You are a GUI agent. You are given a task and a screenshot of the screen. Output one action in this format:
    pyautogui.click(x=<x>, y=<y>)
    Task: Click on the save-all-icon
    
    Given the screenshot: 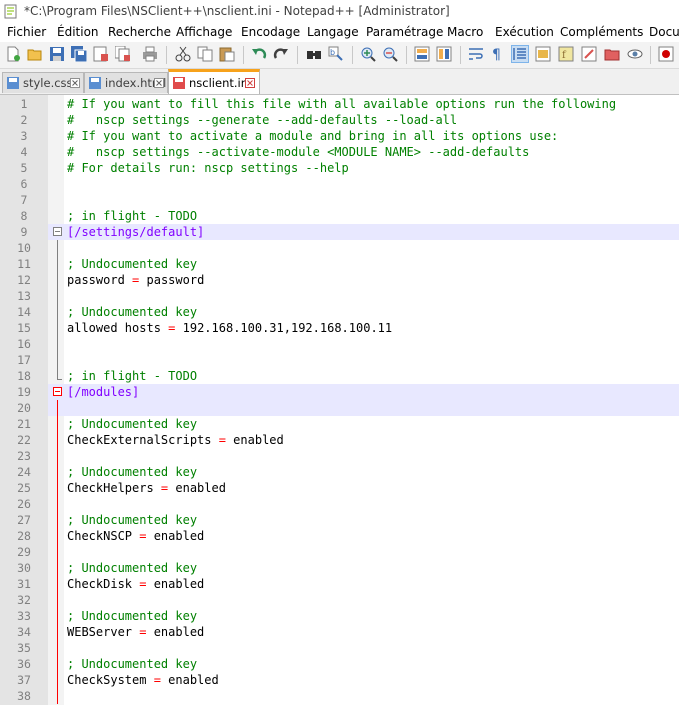 What is the action you would take?
    pyautogui.click(x=79, y=54)
    